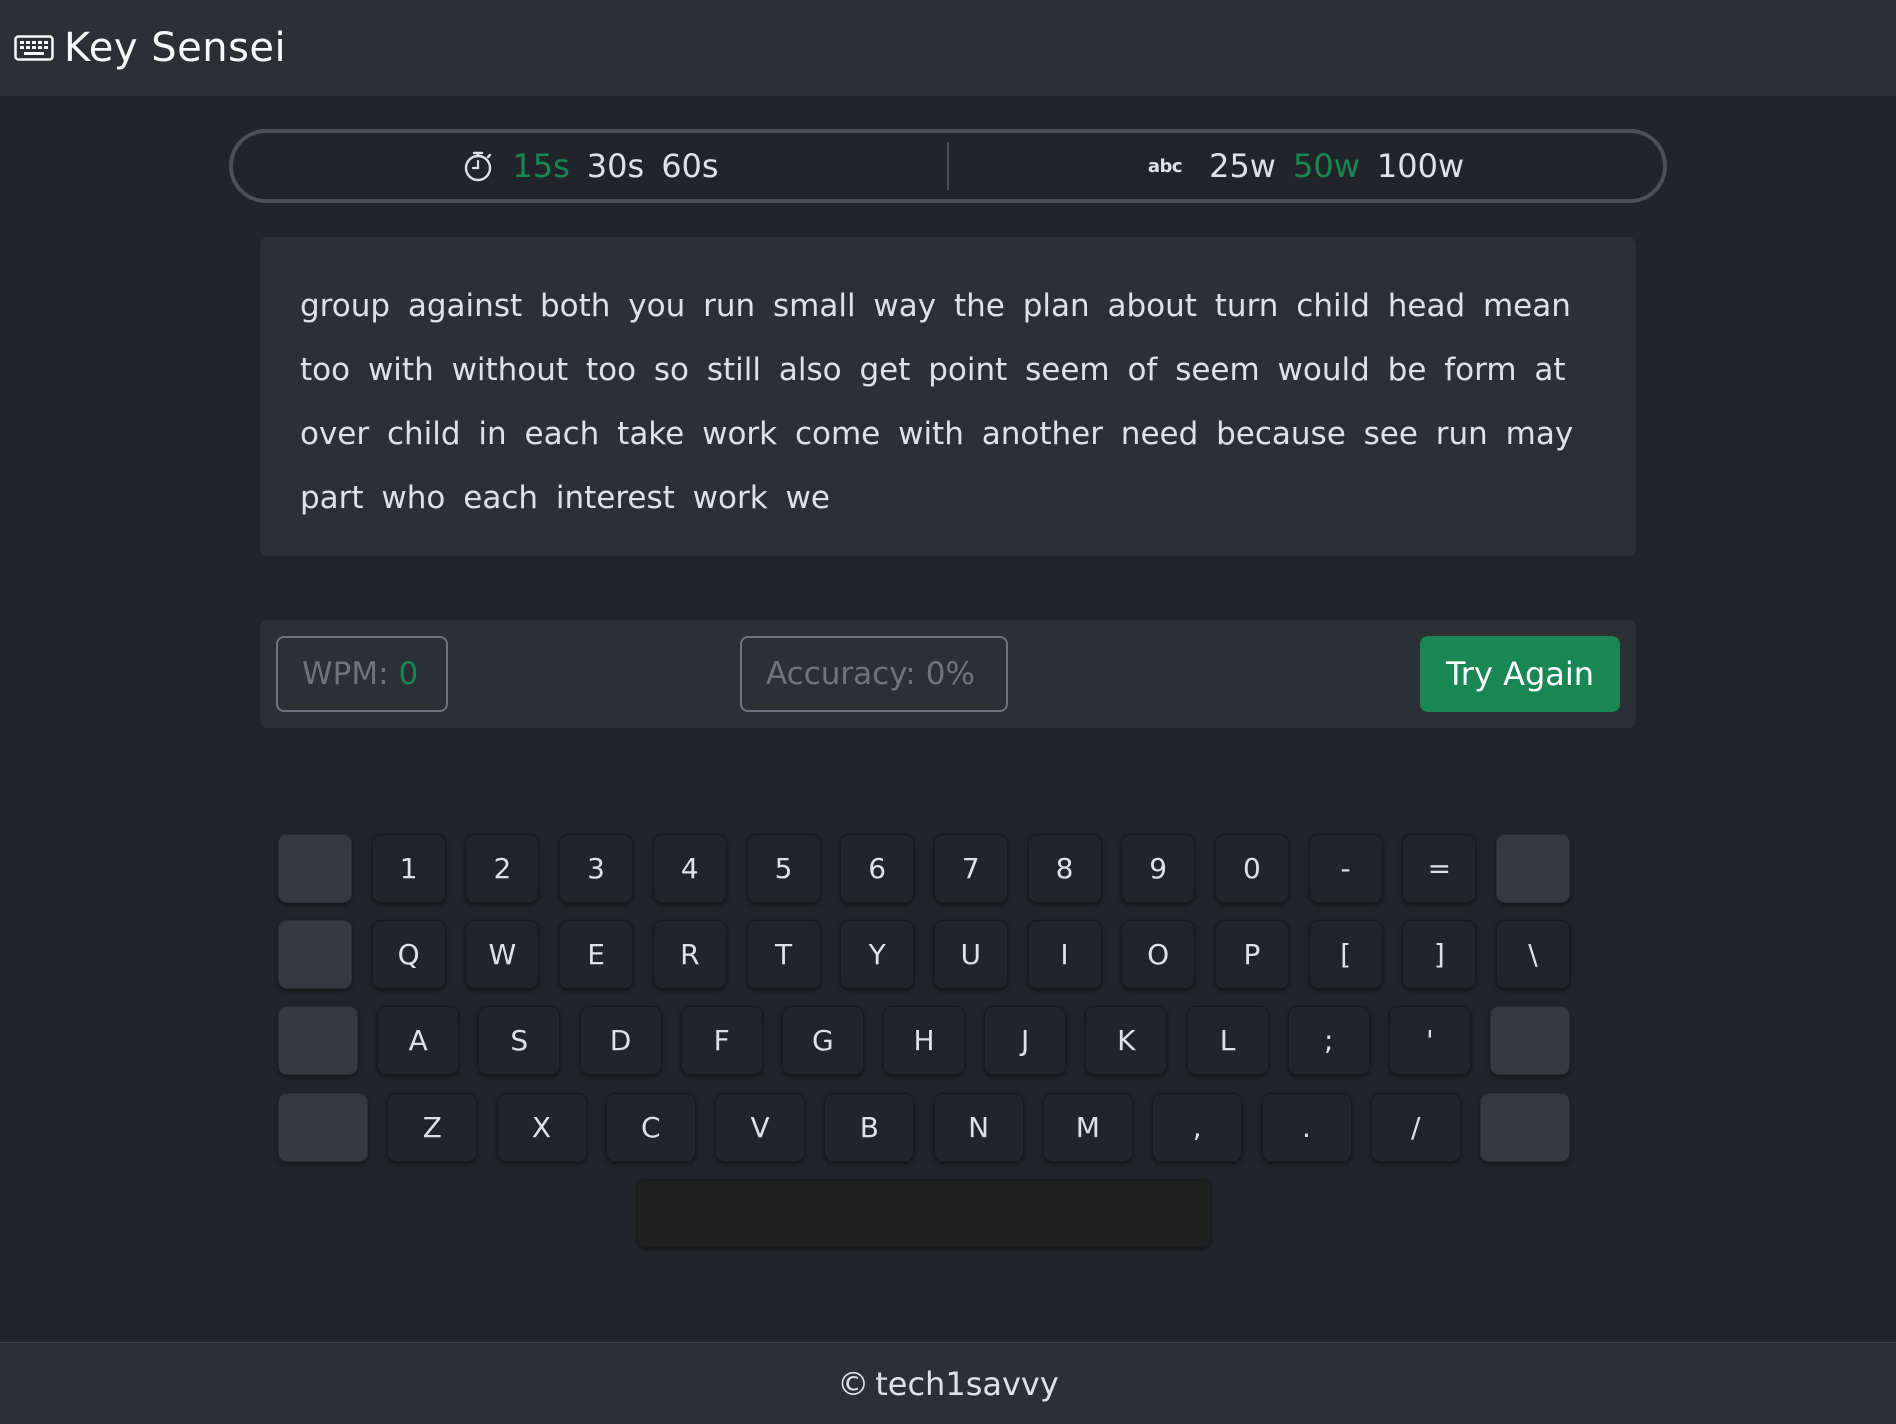  Describe the element at coordinates (408, 954) in the screenshot. I see `key-q: Q` at that location.